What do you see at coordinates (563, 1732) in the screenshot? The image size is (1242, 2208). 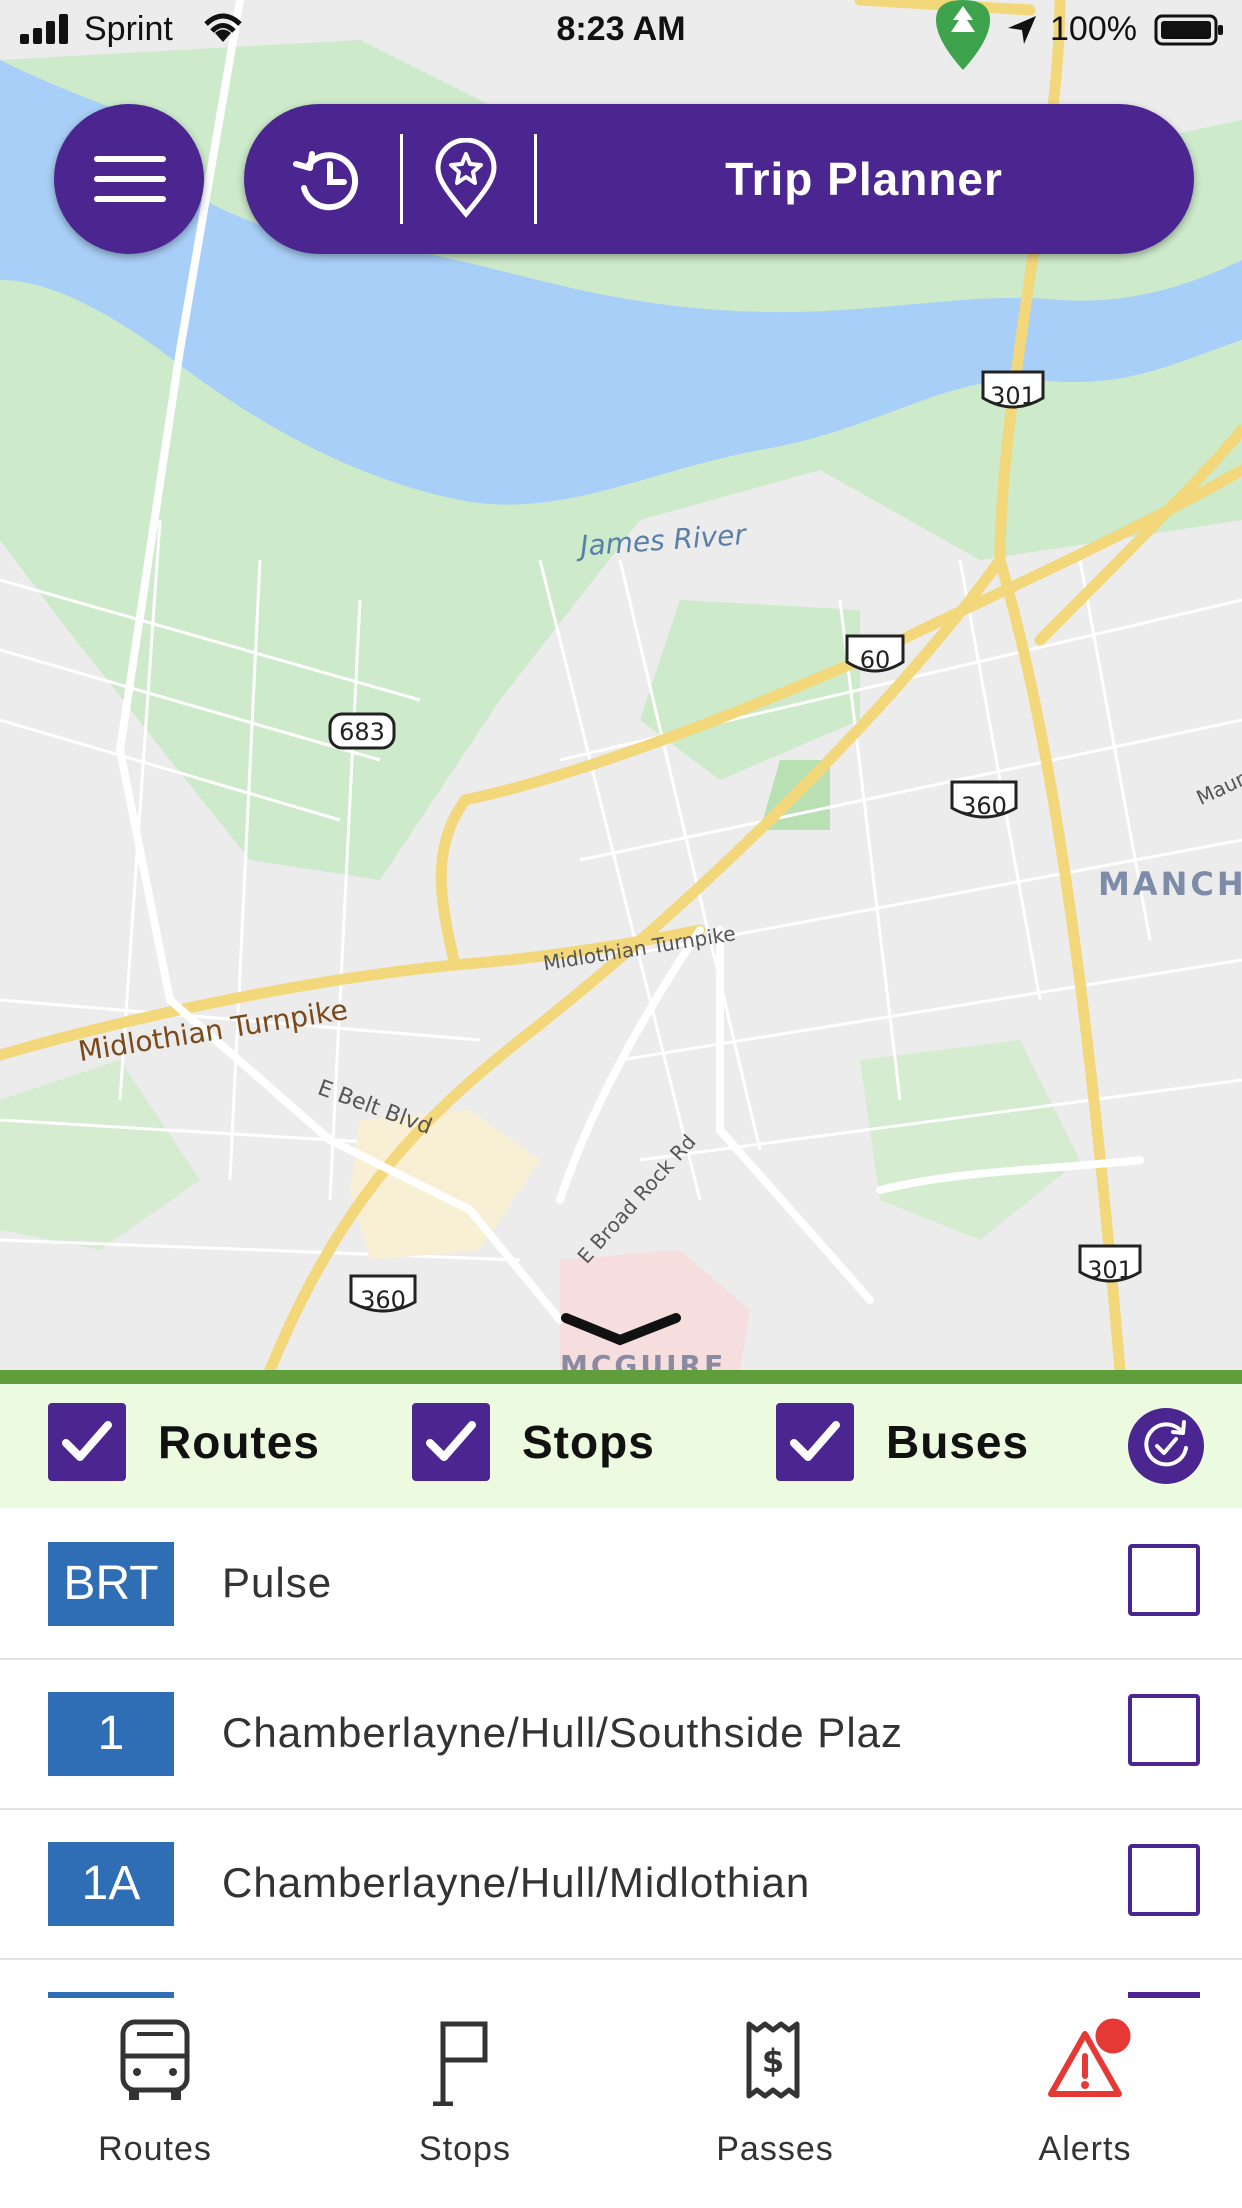 I see `route-name: Chamberlayne/Hull/Southside Plaz` at bounding box center [563, 1732].